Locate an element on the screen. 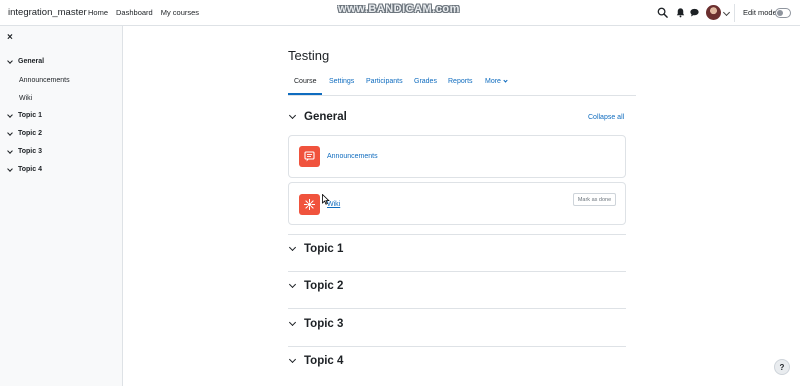 The height and width of the screenshot is (386, 800). forum-icon is located at coordinates (309, 156).